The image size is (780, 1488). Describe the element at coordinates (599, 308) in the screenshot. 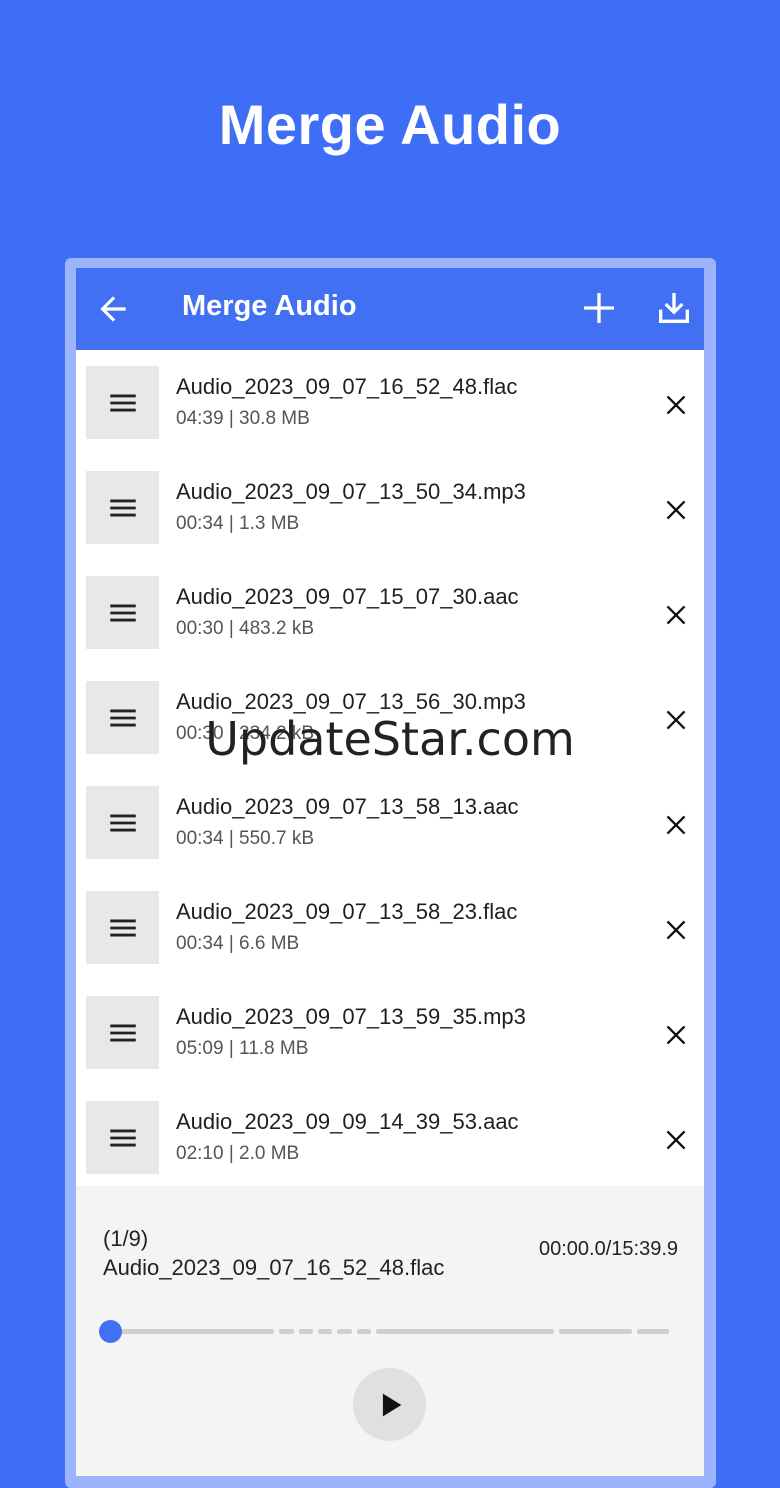

I see `add-icon` at that location.